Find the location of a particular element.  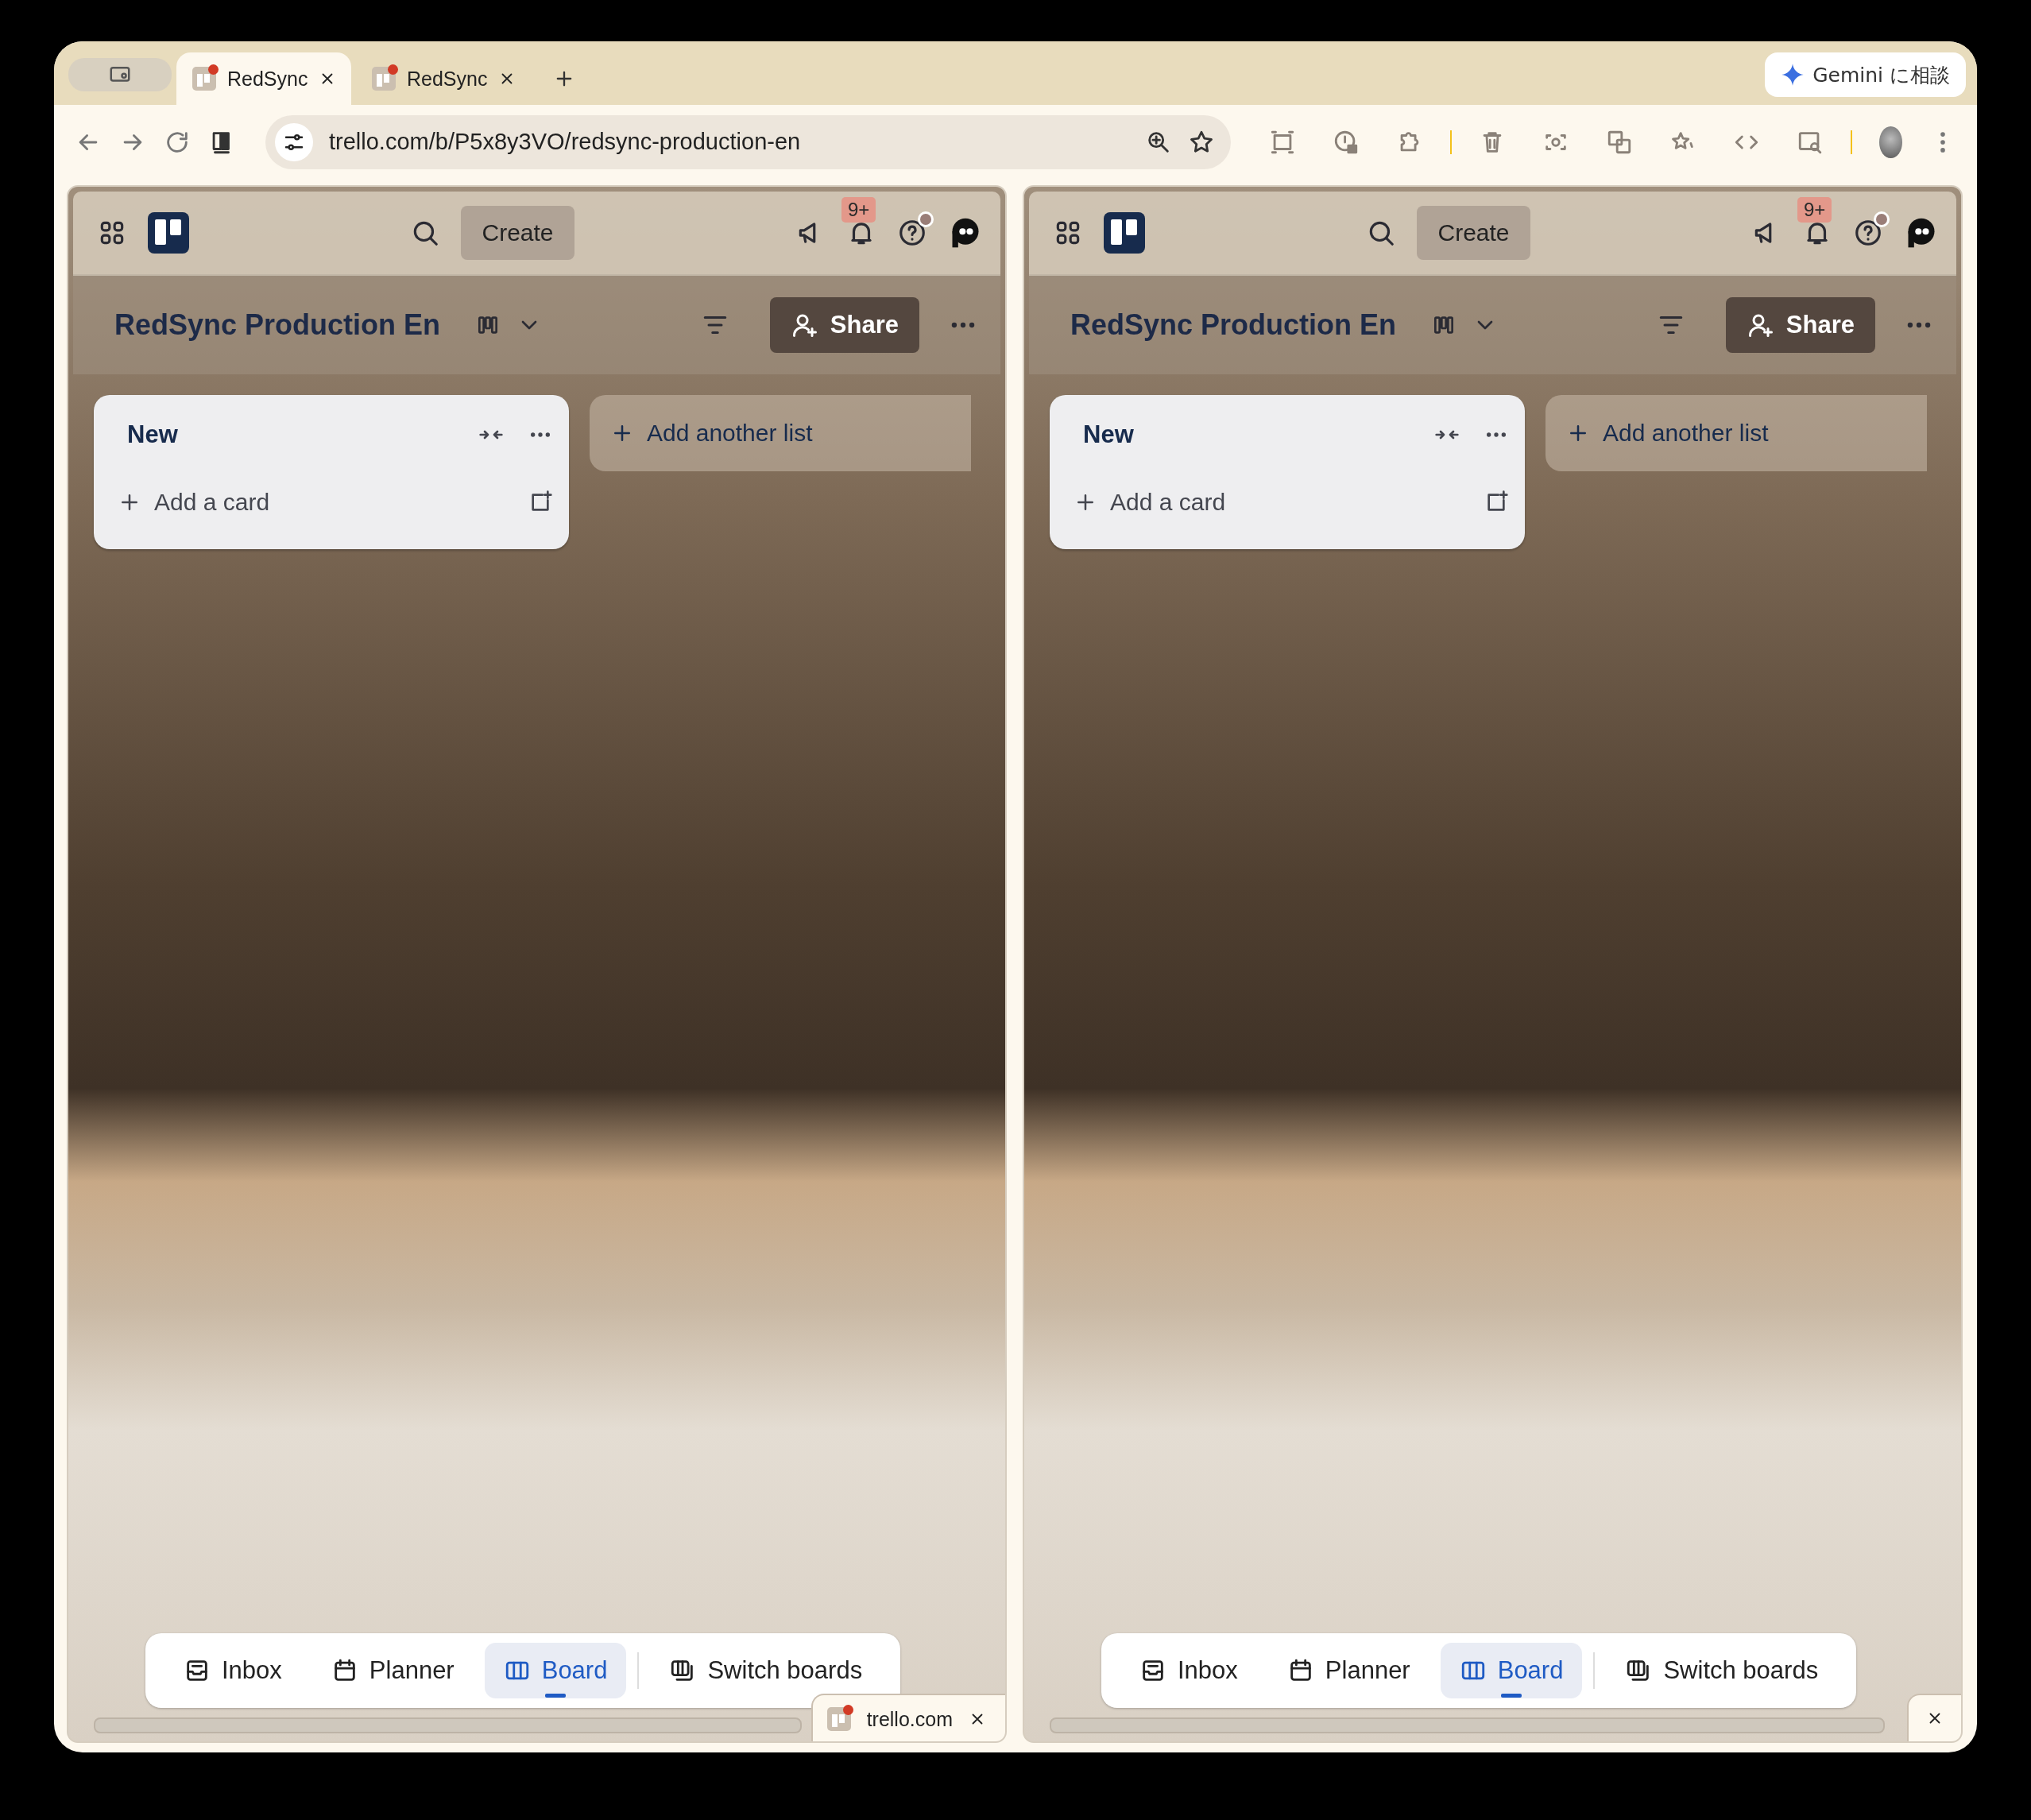

assistant-button: Gemini に相談 is located at coordinates (1865, 74).